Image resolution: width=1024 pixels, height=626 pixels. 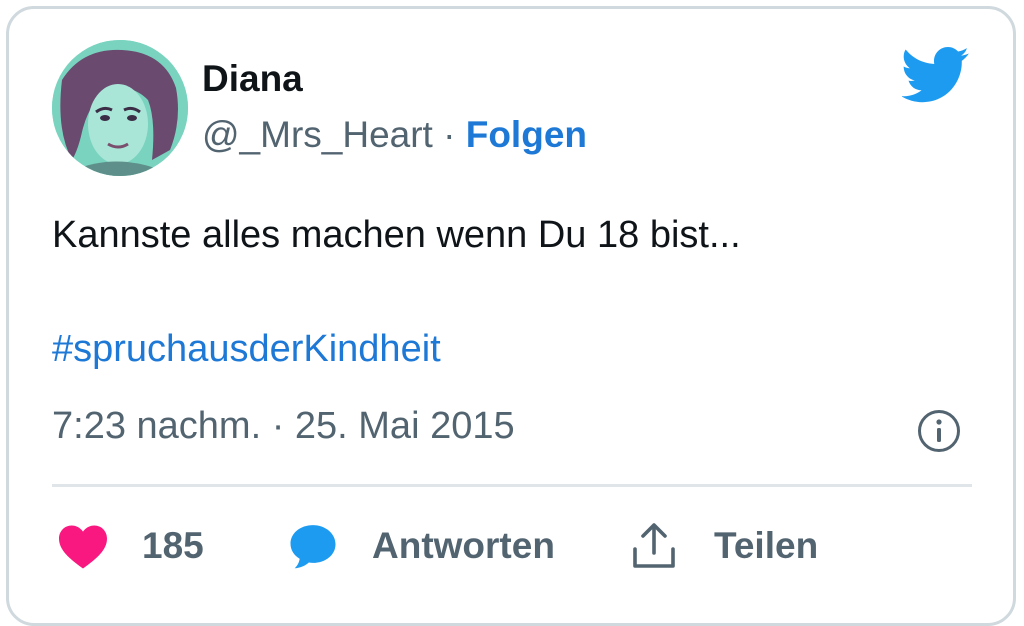 What do you see at coordinates (939, 431) in the screenshot?
I see `info-icon` at bounding box center [939, 431].